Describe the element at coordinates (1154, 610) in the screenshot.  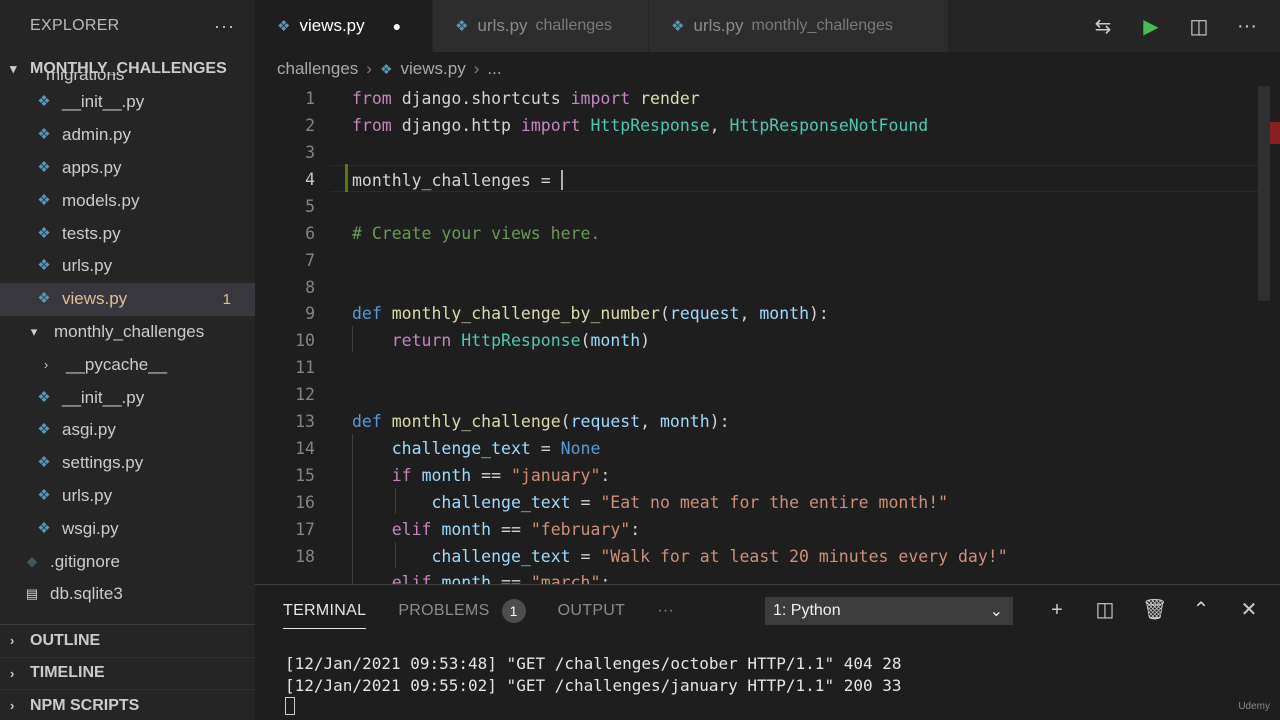
I see `trash-icon: 🗑` at that location.